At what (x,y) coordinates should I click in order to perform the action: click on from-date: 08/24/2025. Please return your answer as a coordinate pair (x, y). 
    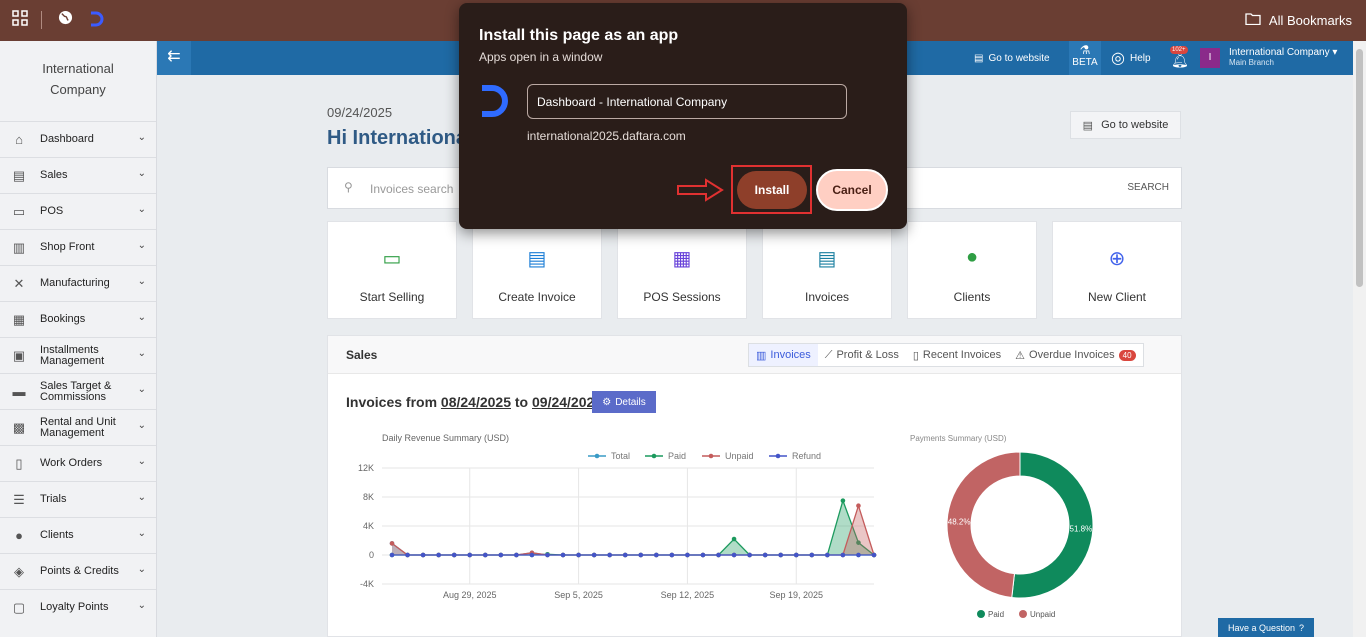
    Looking at the image, I should click on (476, 402).